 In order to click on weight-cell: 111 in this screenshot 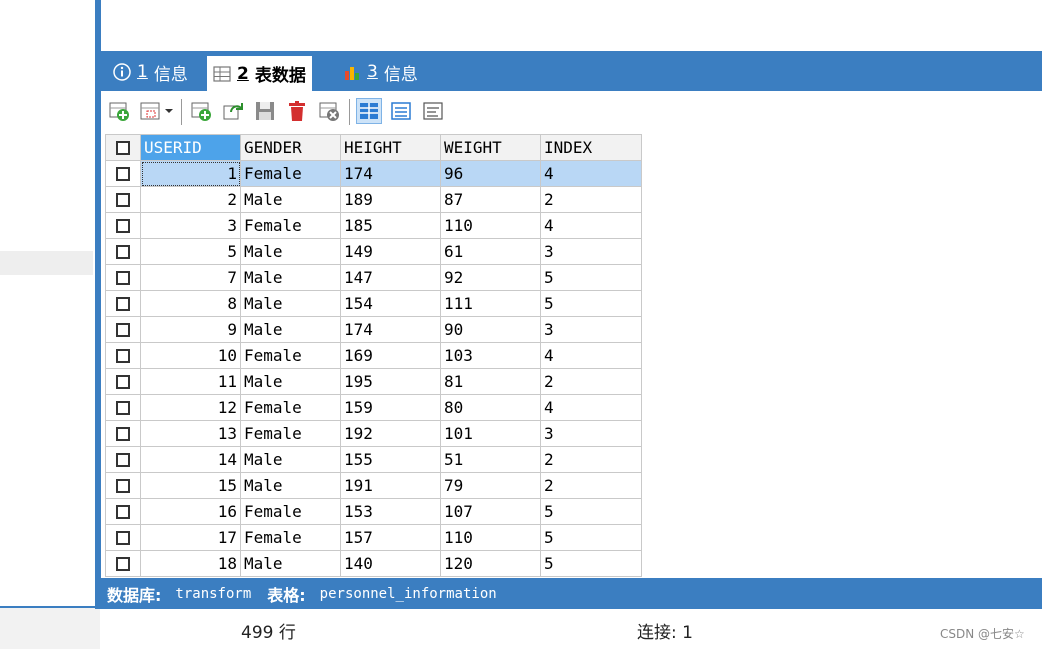, I will do `click(490, 303)`.